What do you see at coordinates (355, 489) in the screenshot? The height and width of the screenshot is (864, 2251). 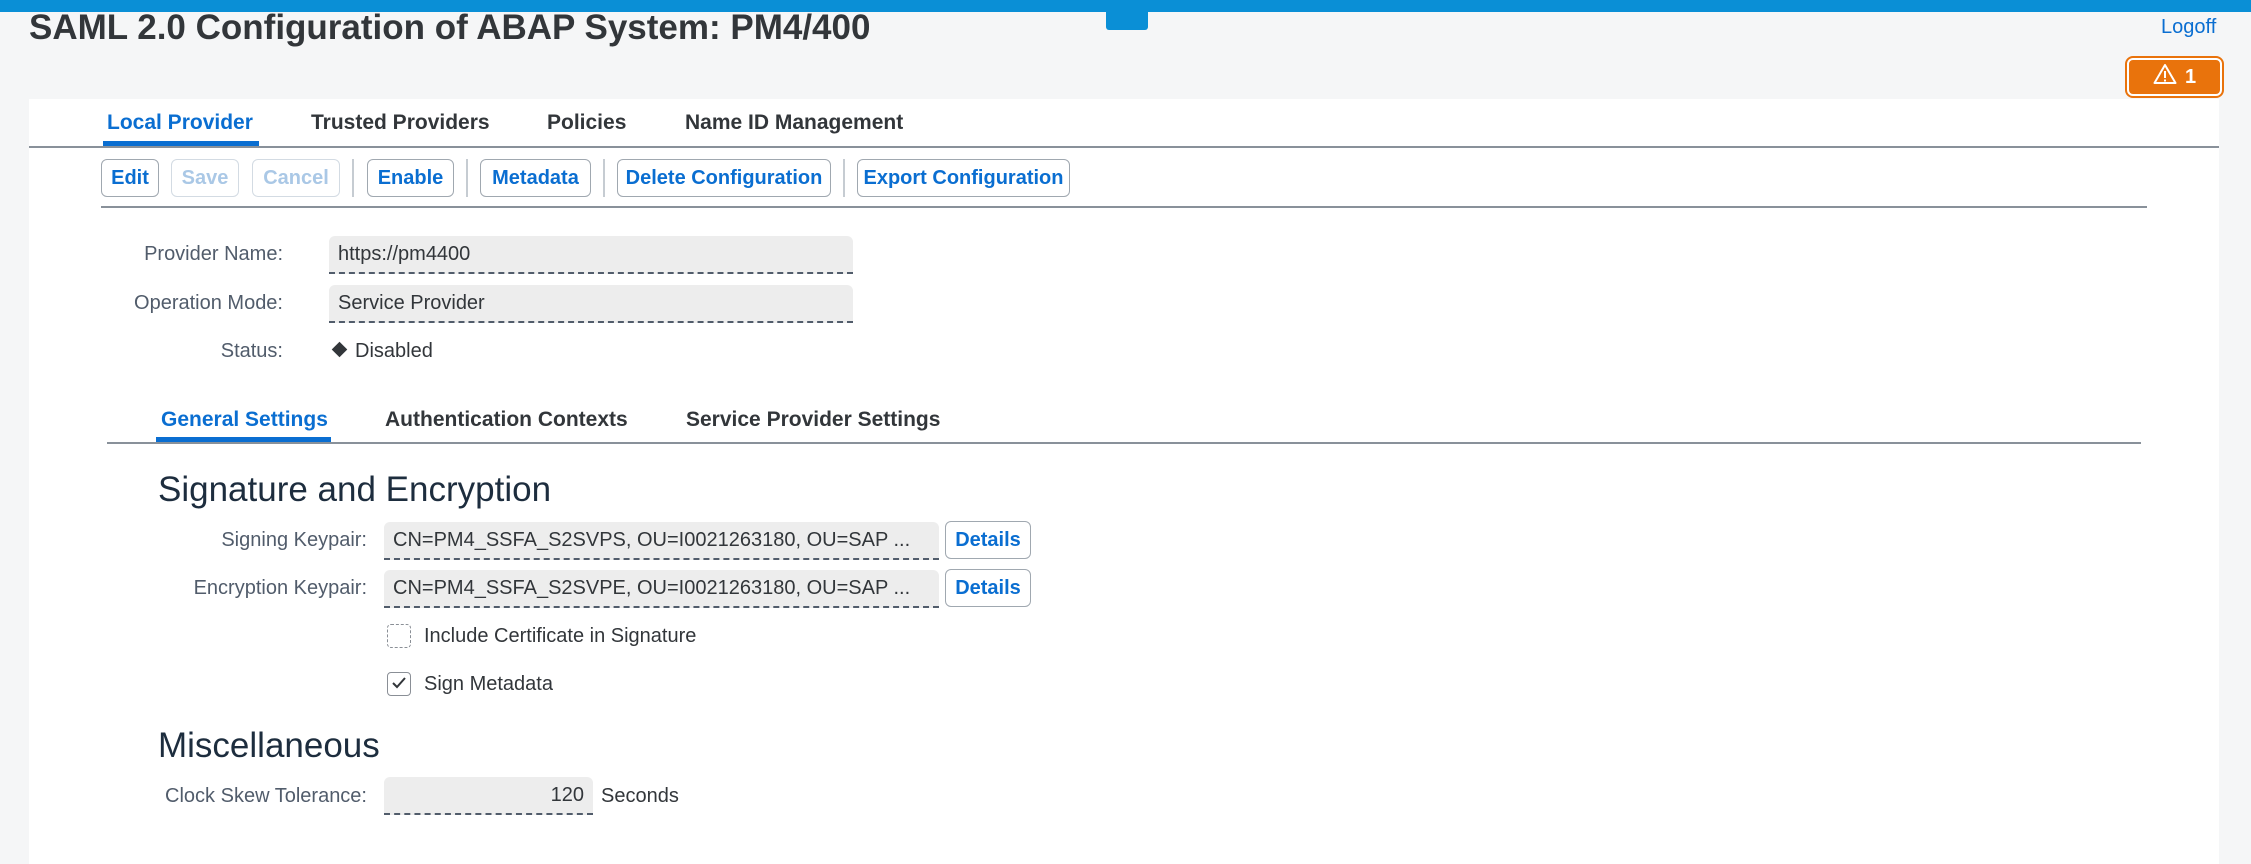 I see `signature-section-title: Signature and Encryption` at bounding box center [355, 489].